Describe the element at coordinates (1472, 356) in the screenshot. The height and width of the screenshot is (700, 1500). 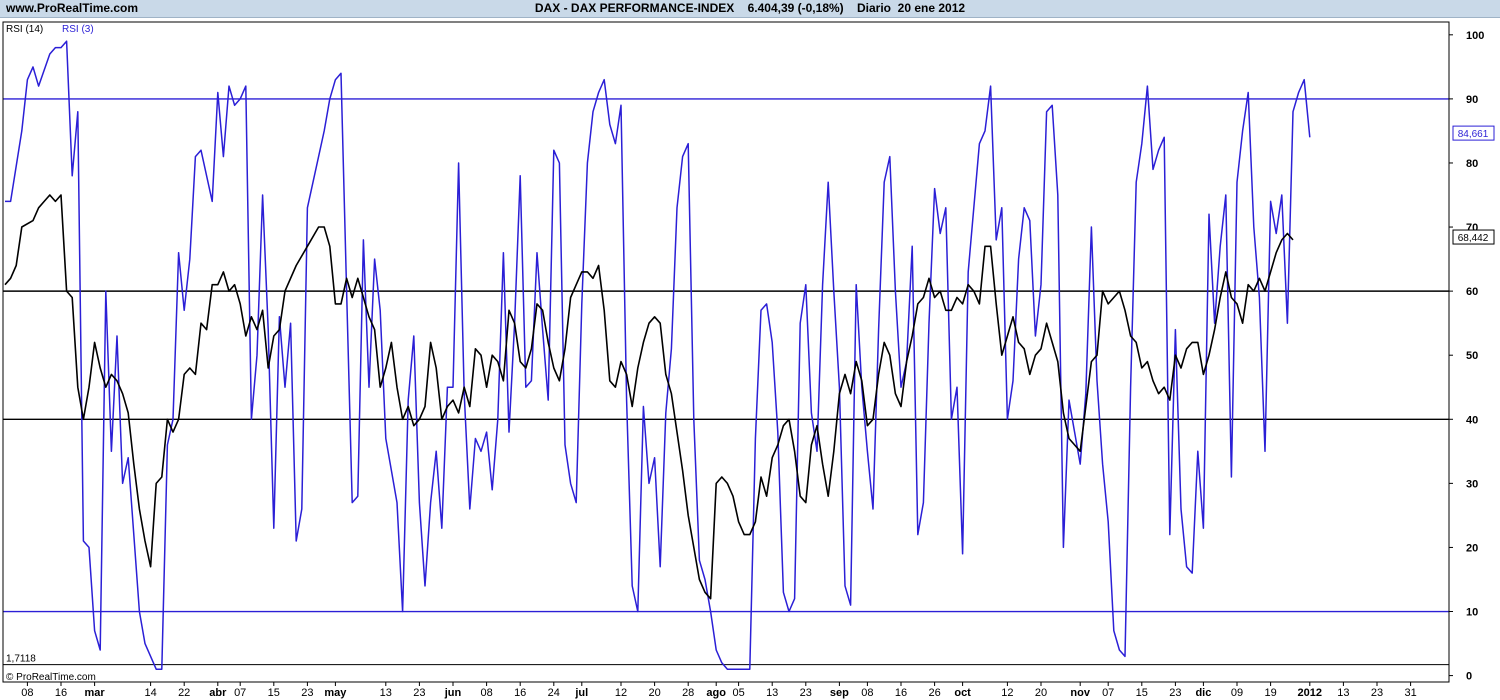
I see `y-tick-label: 50` at that location.